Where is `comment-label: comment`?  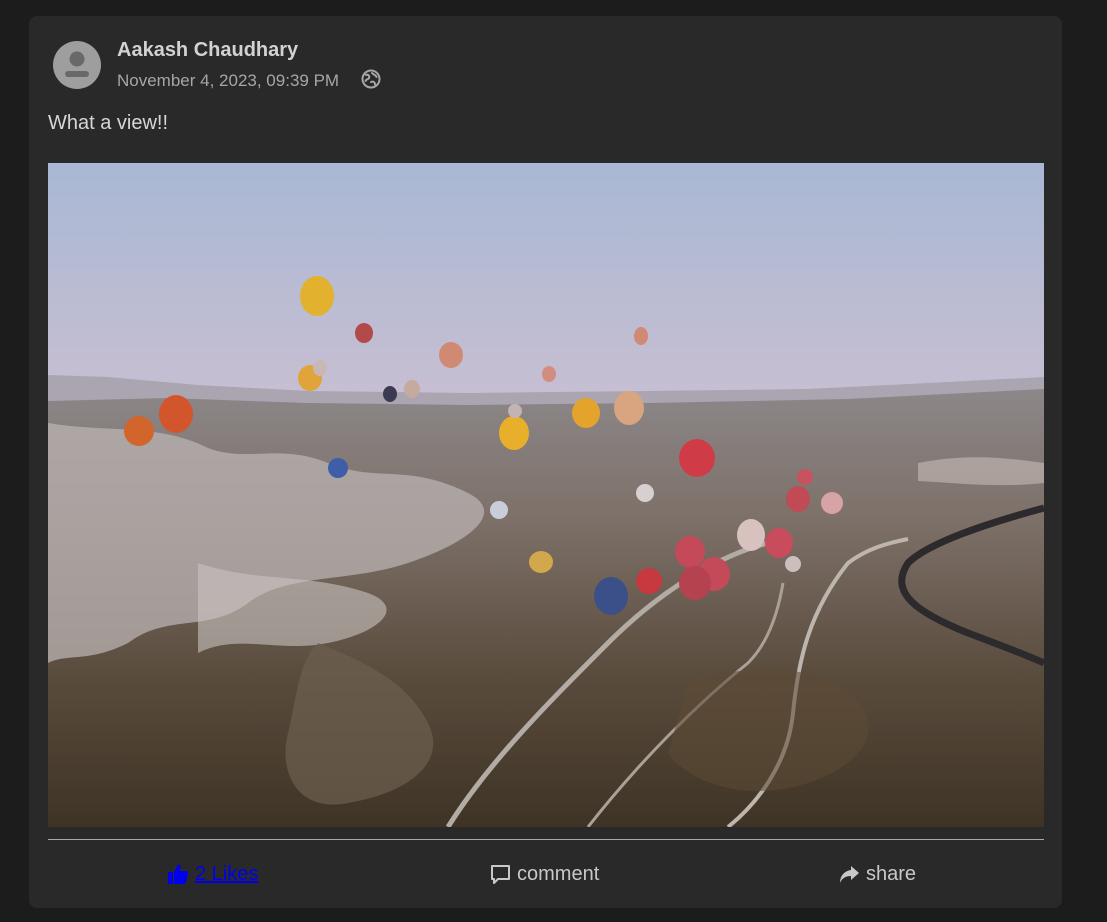 comment-label: comment is located at coordinates (558, 873).